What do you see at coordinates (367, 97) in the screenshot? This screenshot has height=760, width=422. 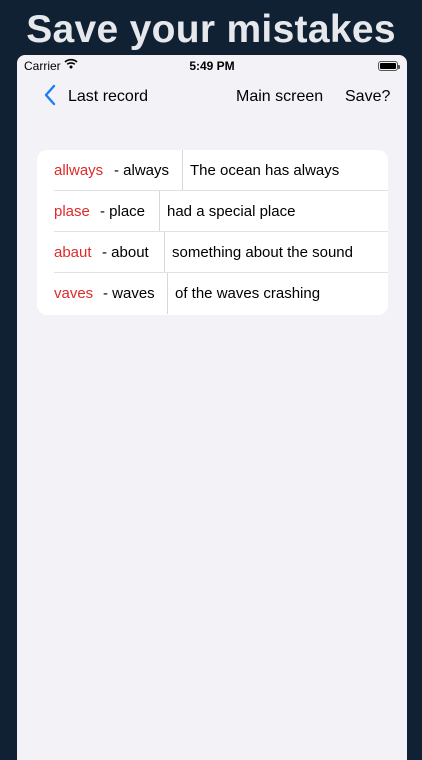 I see `save-button: Save?` at bounding box center [367, 97].